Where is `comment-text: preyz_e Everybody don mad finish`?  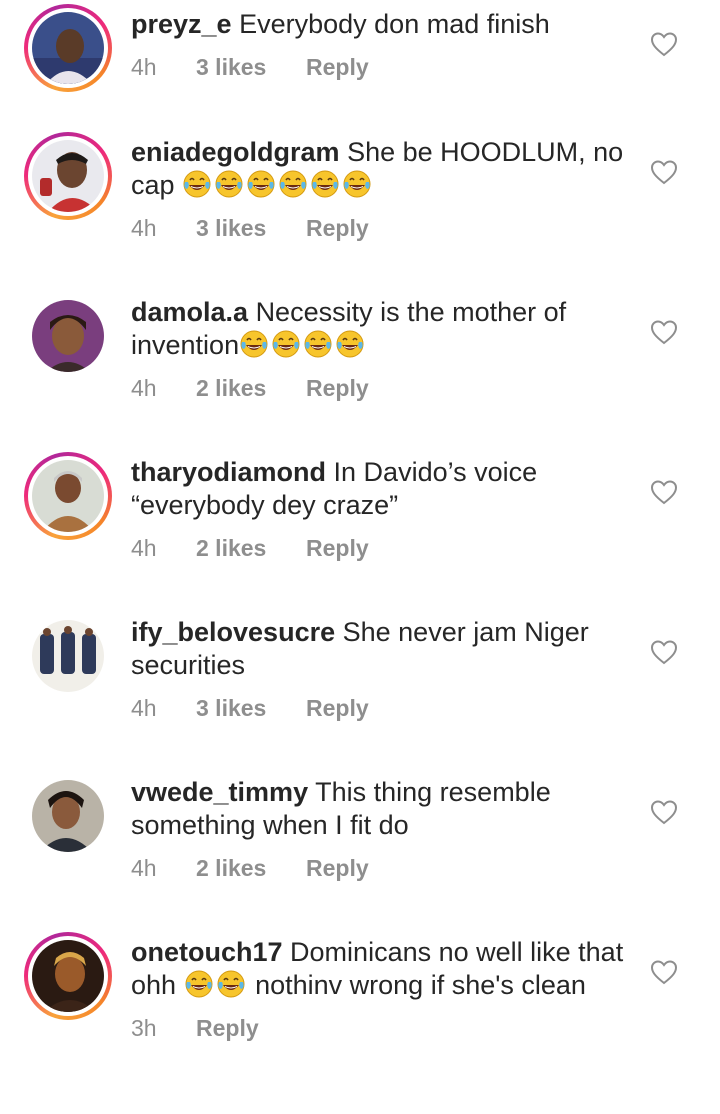
comment-text: preyz_e Everybody don mad finish is located at coordinates (381, 24).